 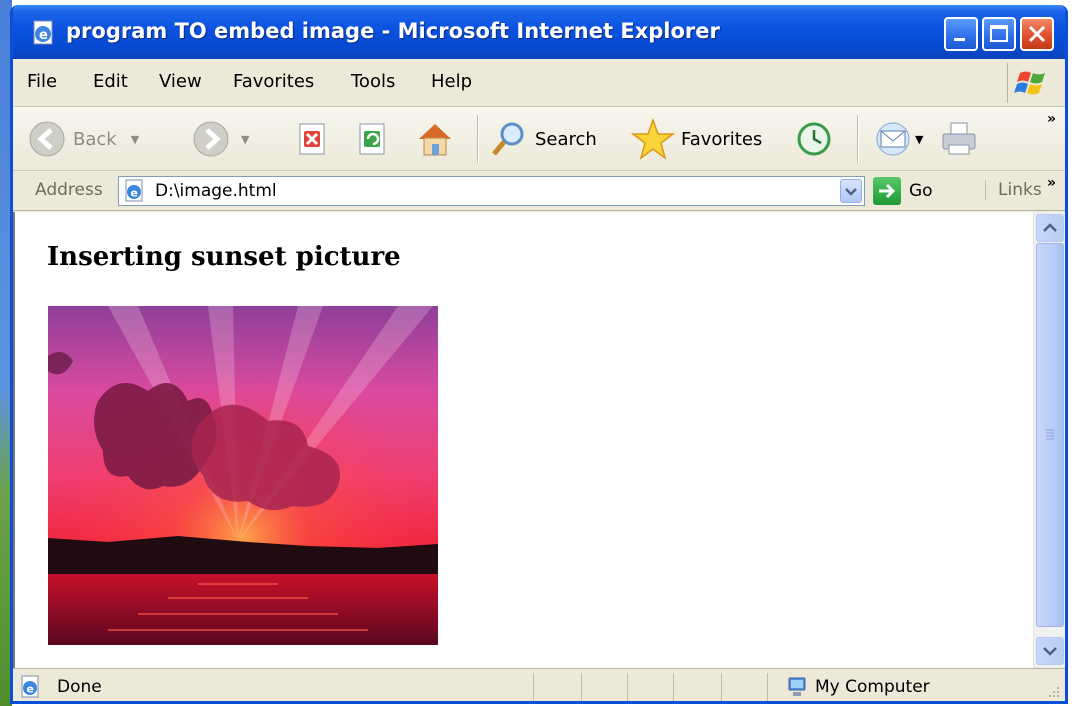 I want to click on printer-icon, so click(x=959, y=138).